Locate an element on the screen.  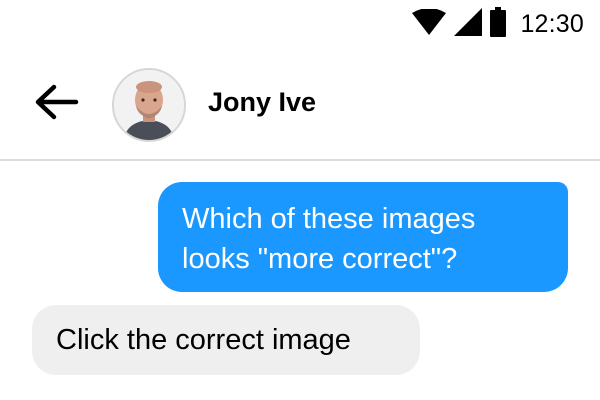
header-divider is located at coordinates (300, 160).